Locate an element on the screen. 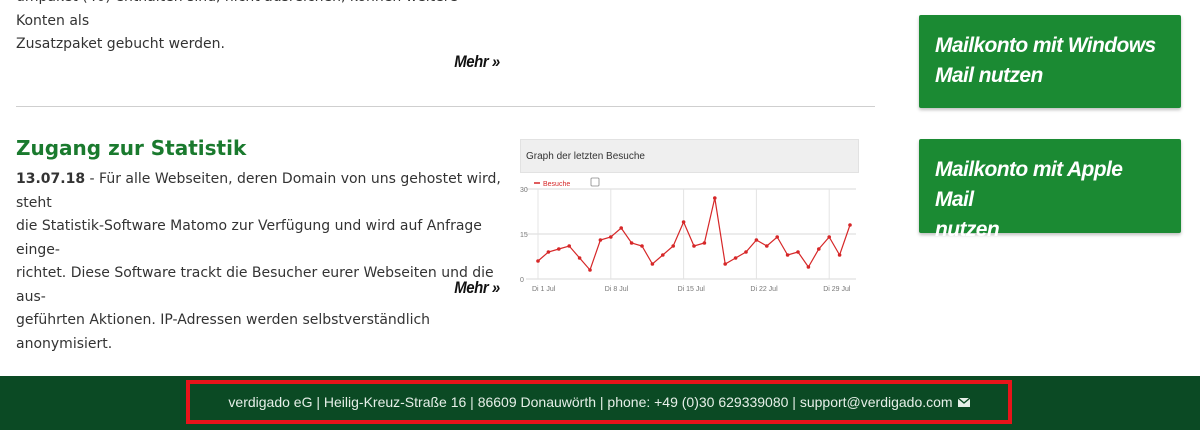 The image size is (1200, 430). previous-article-more-link: Mehr » is located at coordinates (477, 62).